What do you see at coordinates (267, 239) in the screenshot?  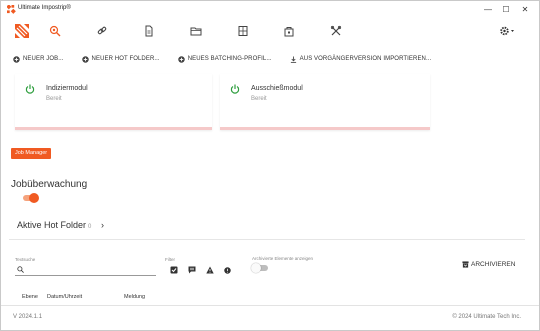 I see `section-divider` at bounding box center [267, 239].